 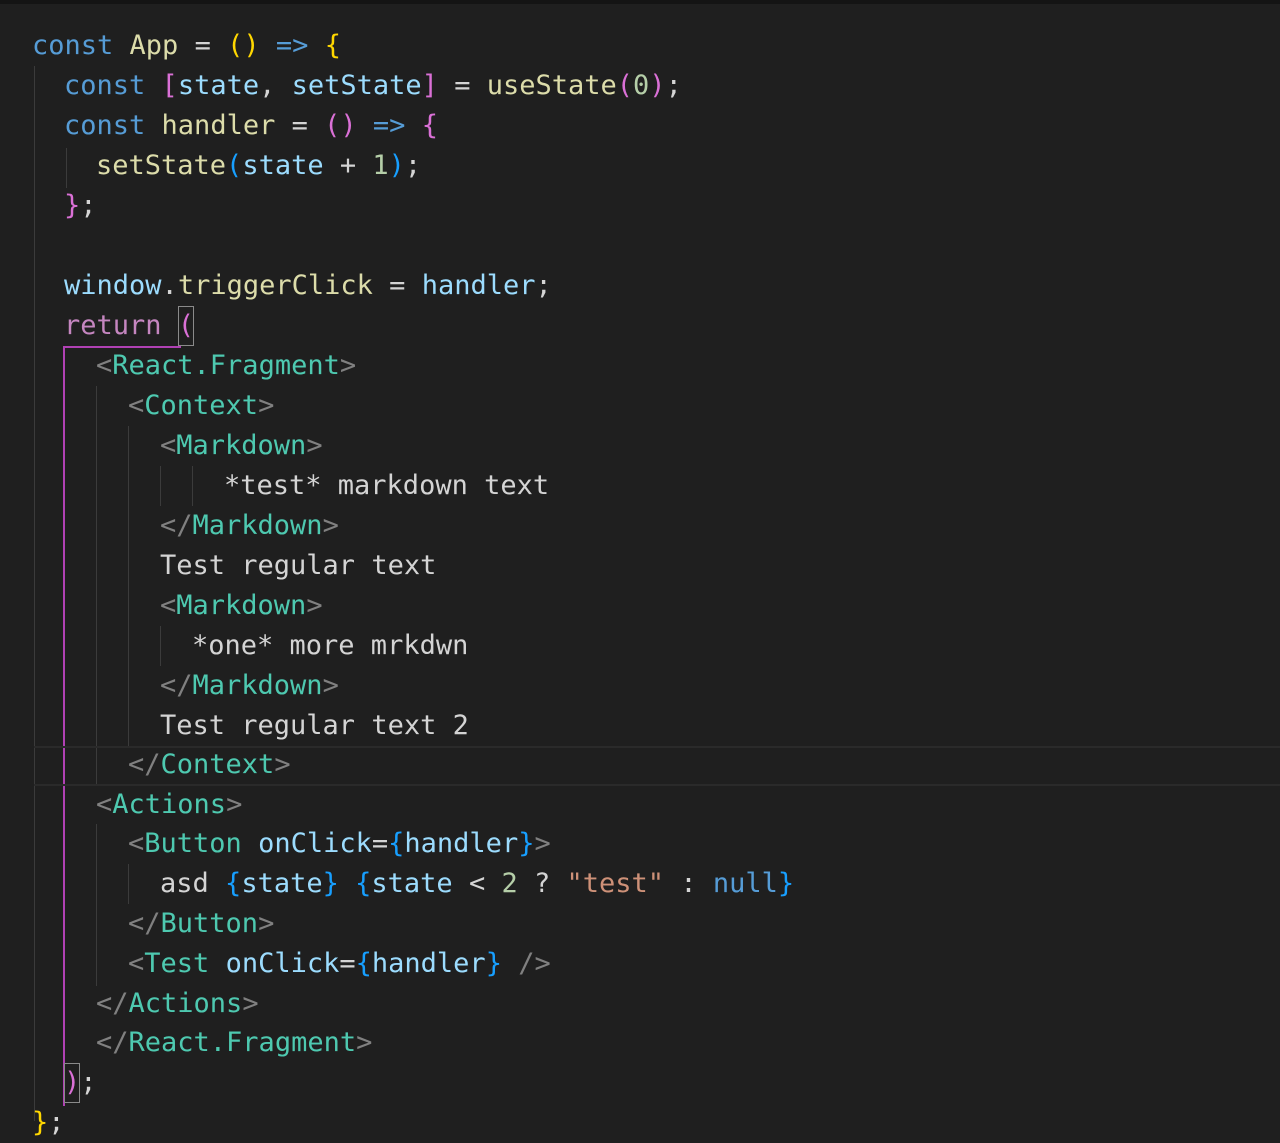 What do you see at coordinates (72, 1083) in the screenshot?
I see `matched-bracket-close: )` at bounding box center [72, 1083].